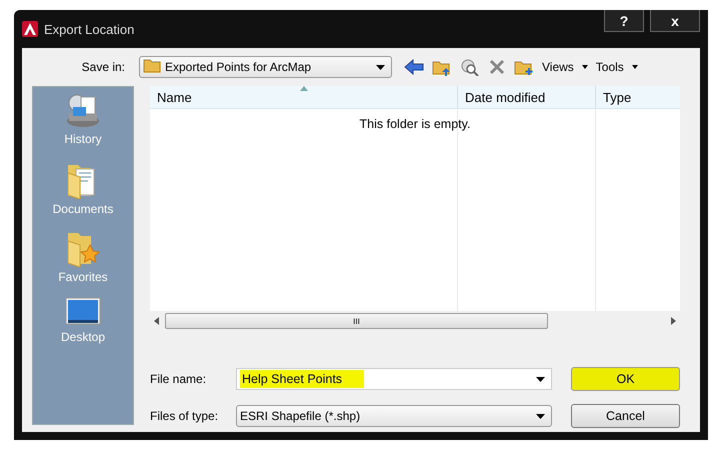 Image resolution: width=709 pixels, height=450 pixels. Describe the element at coordinates (304, 88) in the screenshot. I see `sort-arrow-icon` at that location.